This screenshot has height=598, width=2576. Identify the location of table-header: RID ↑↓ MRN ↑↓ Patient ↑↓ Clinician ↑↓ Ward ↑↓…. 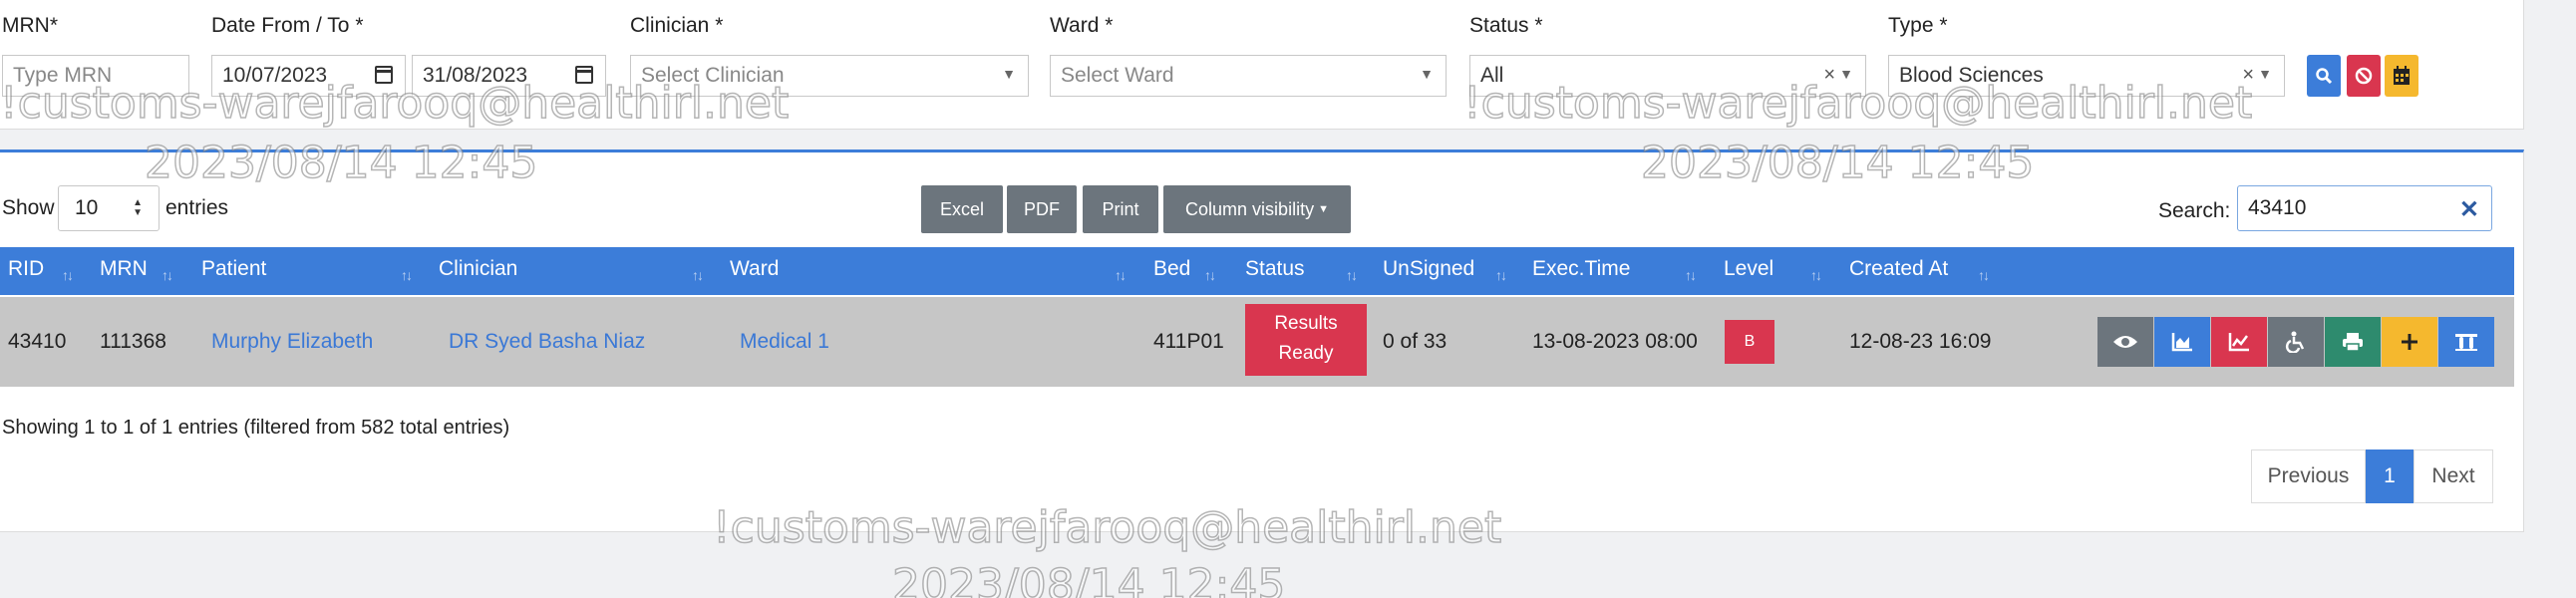
(1257, 271).